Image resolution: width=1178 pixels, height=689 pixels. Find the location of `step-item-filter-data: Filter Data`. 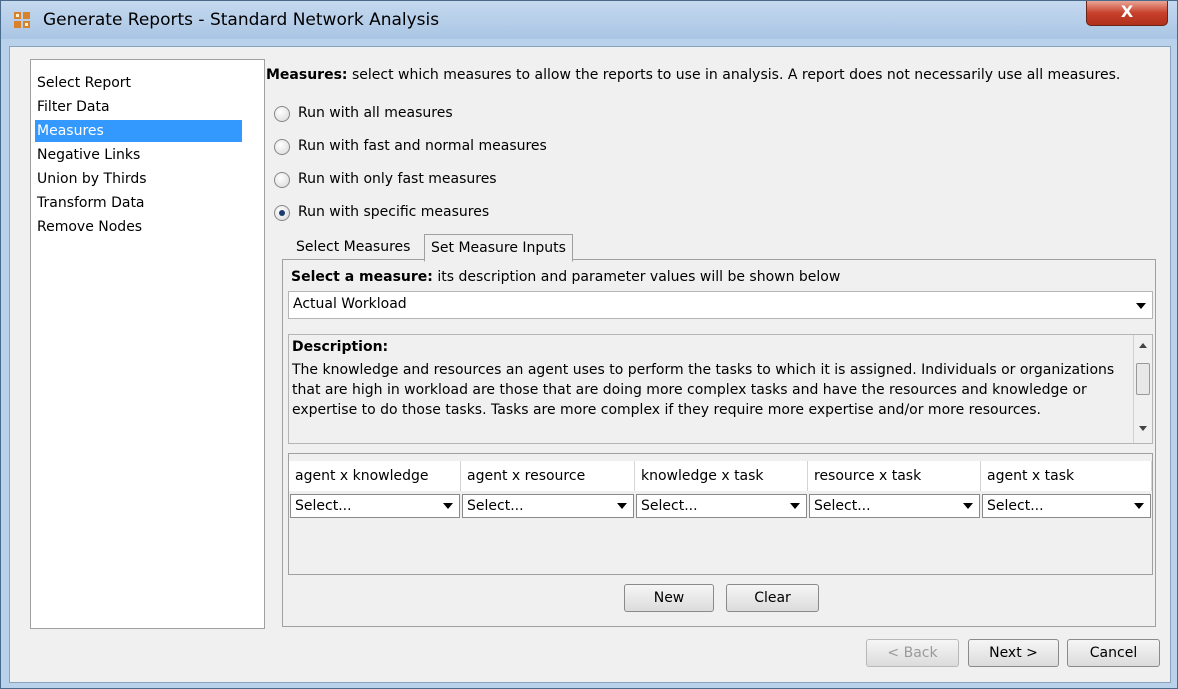

step-item-filter-data: Filter Data is located at coordinates (138, 107).